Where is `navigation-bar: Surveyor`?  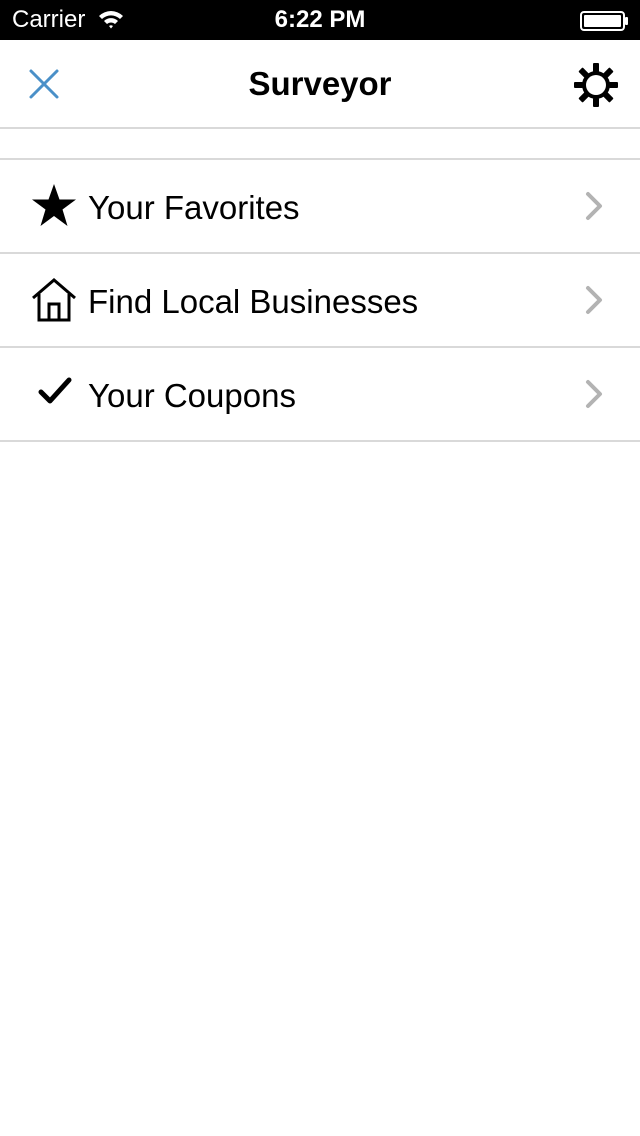 navigation-bar: Surveyor is located at coordinates (320, 84).